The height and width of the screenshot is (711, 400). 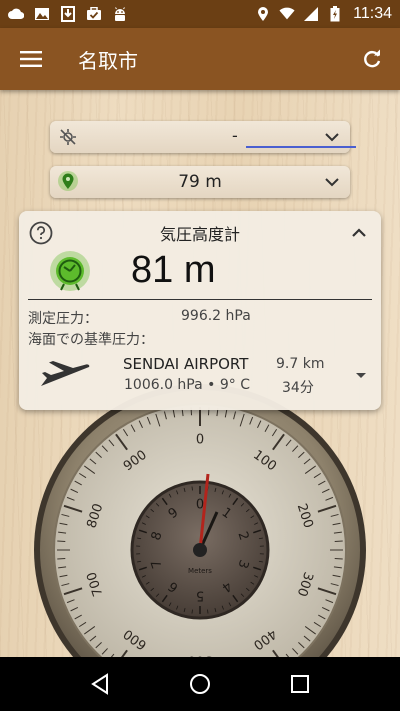 What do you see at coordinates (203, 137) in the screenshot?
I see `location-source-dropdown: -` at bounding box center [203, 137].